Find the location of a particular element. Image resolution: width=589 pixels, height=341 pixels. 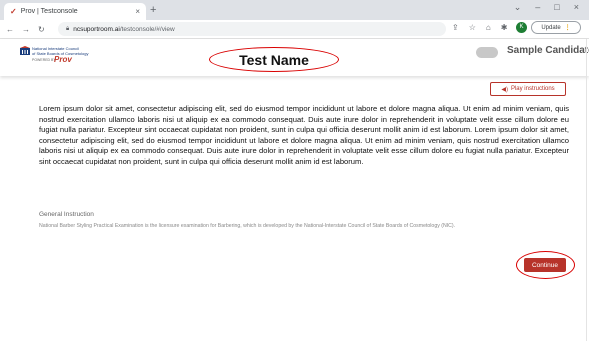

update-button: Update ⋮ is located at coordinates (556, 27).